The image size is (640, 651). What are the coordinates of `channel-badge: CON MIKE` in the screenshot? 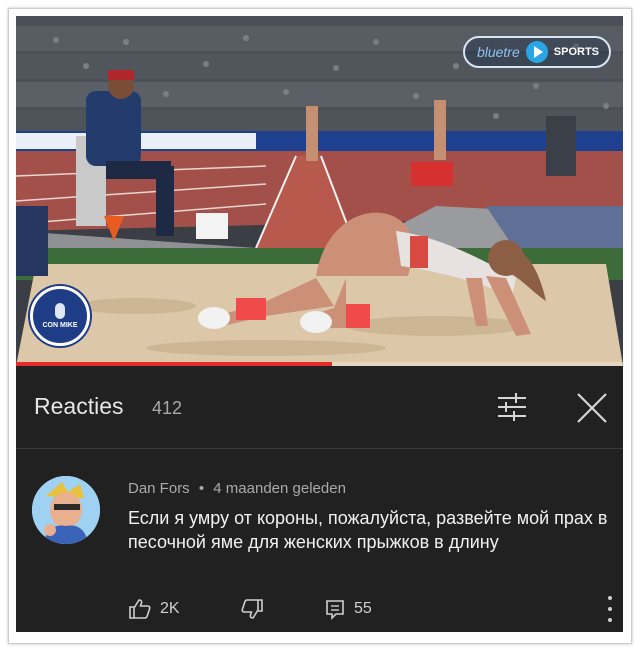 It's located at (60, 316).